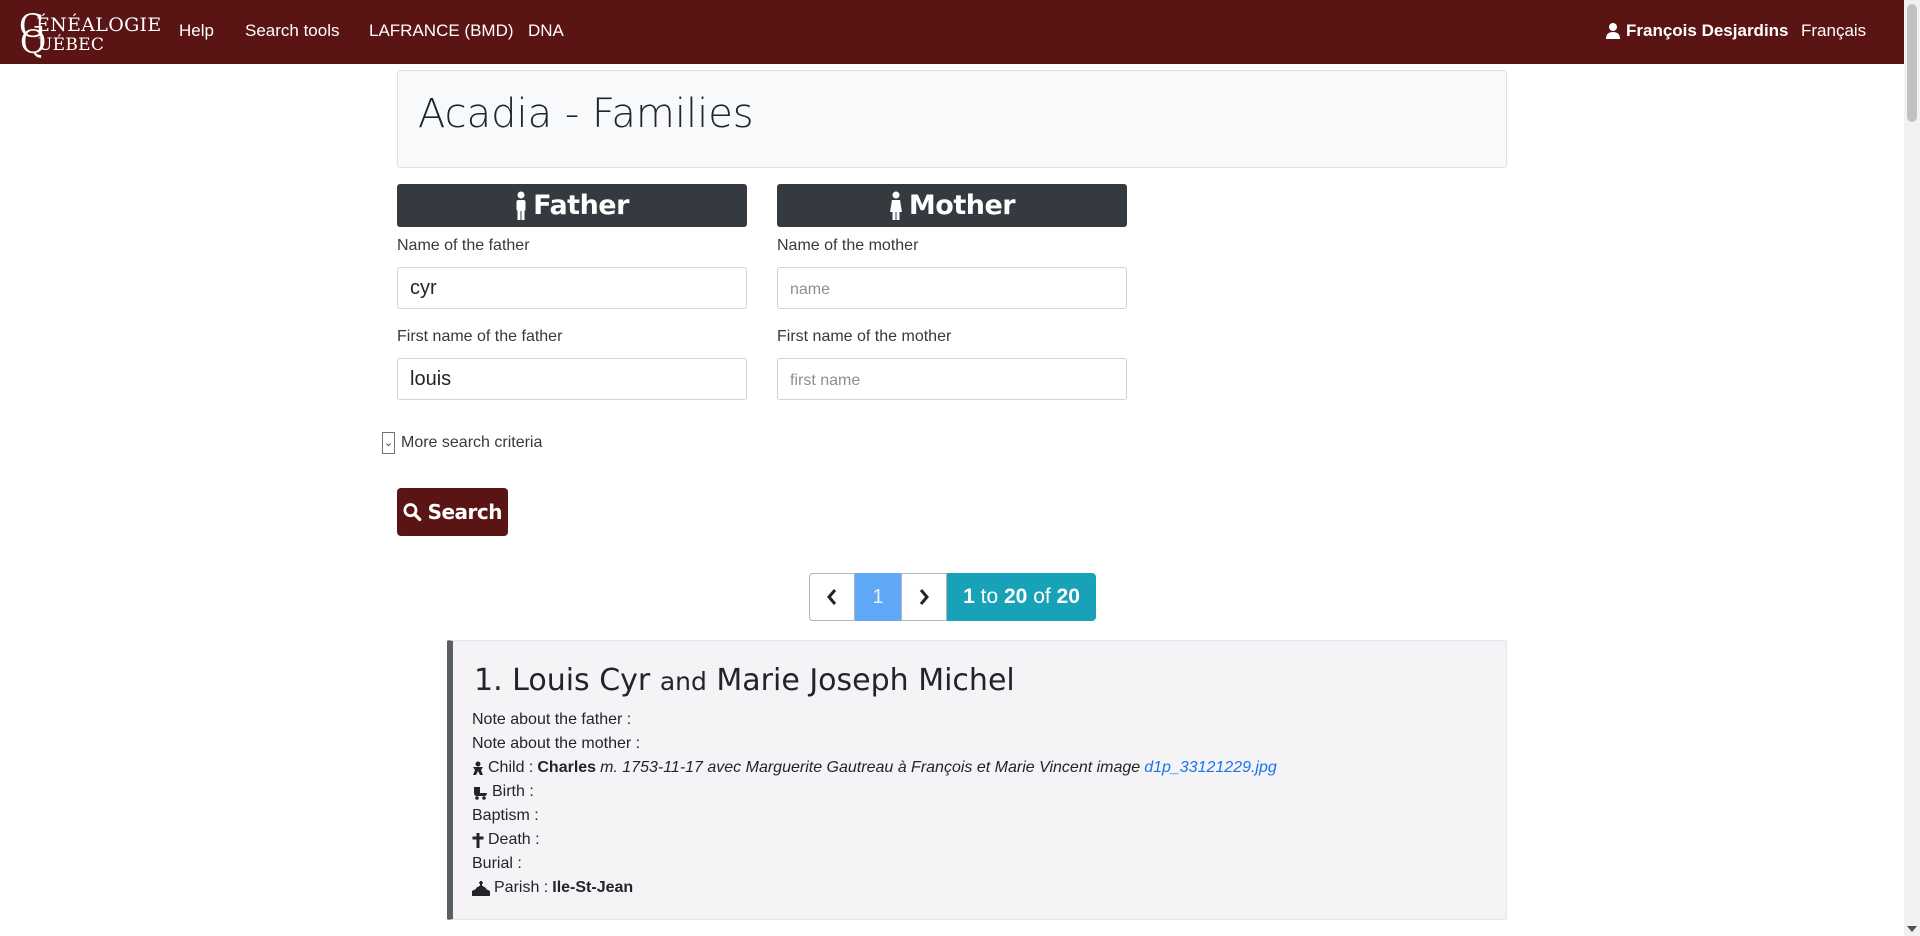  What do you see at coordinates (952, 205) in the screenshot?
I see `mother-header: Mother` at bounding box center [952, 205].